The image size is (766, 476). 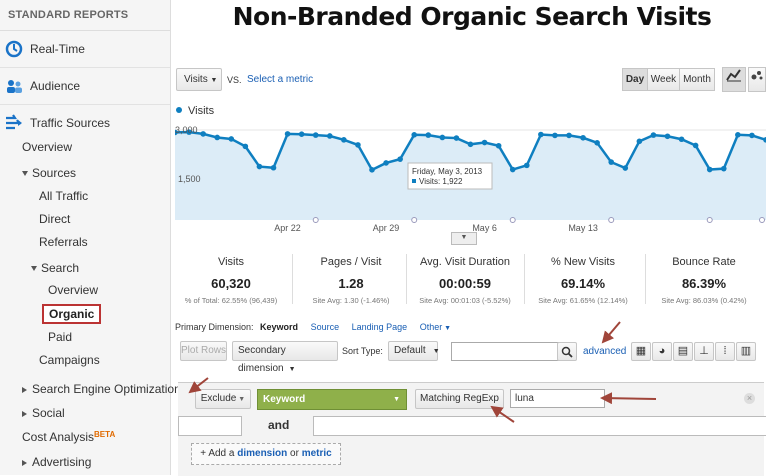 I want to click on arrow-to-advanced, so click(x=611, y=332).